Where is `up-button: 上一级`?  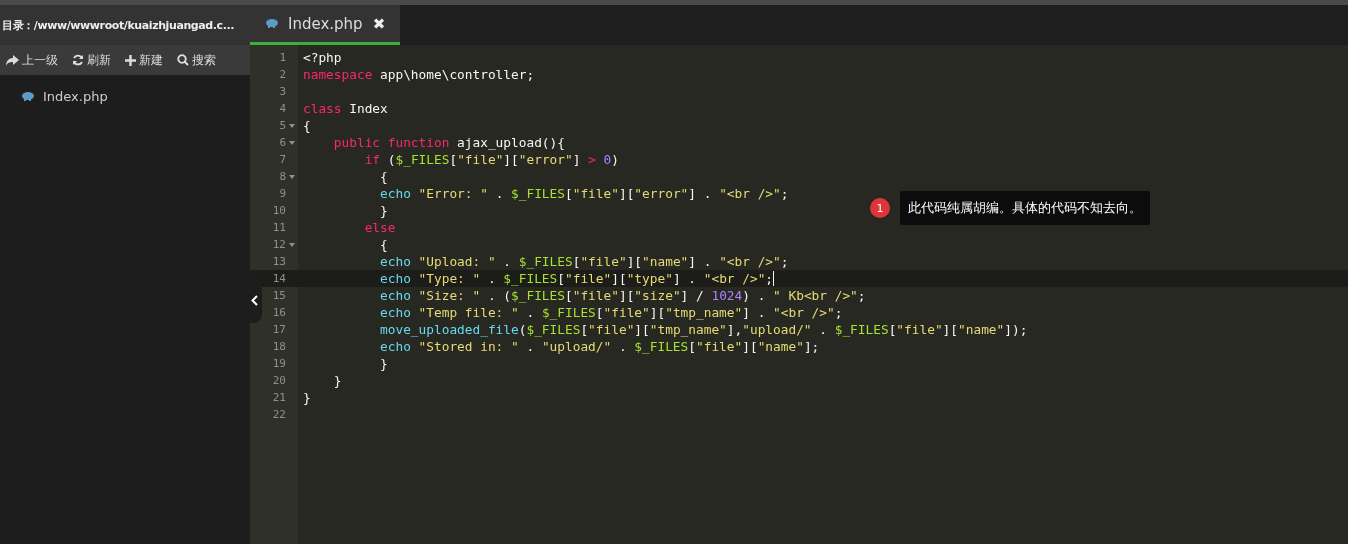 up-button: 上一级 is located at coordinates (32, 60).